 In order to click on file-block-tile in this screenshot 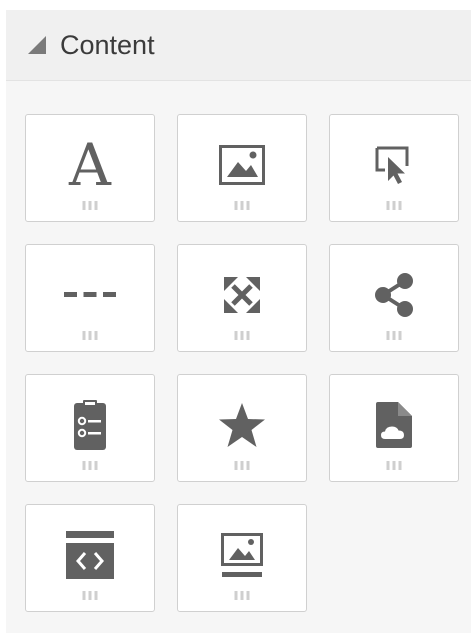, I will do `click(394, 428)`.